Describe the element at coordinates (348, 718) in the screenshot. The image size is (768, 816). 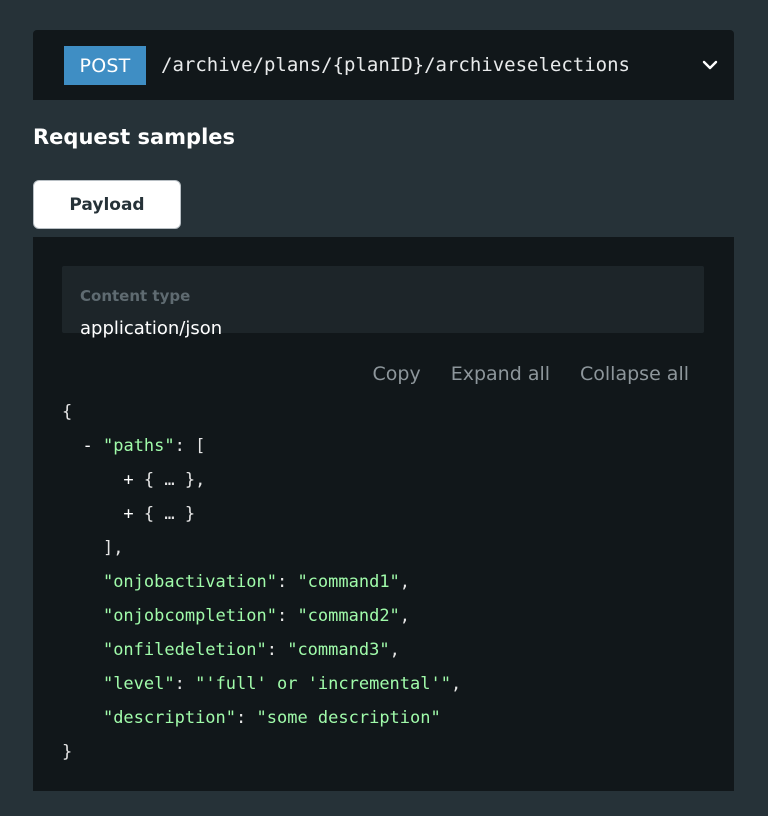
I see `json-value: "some description"` at that location.